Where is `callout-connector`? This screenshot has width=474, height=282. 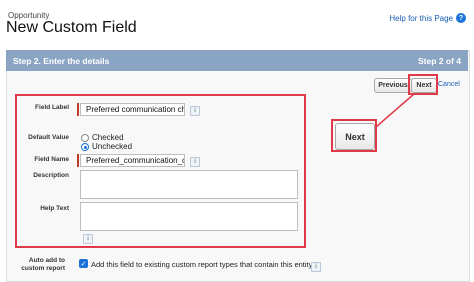 callout-connector is located at coordinates (395, 110).